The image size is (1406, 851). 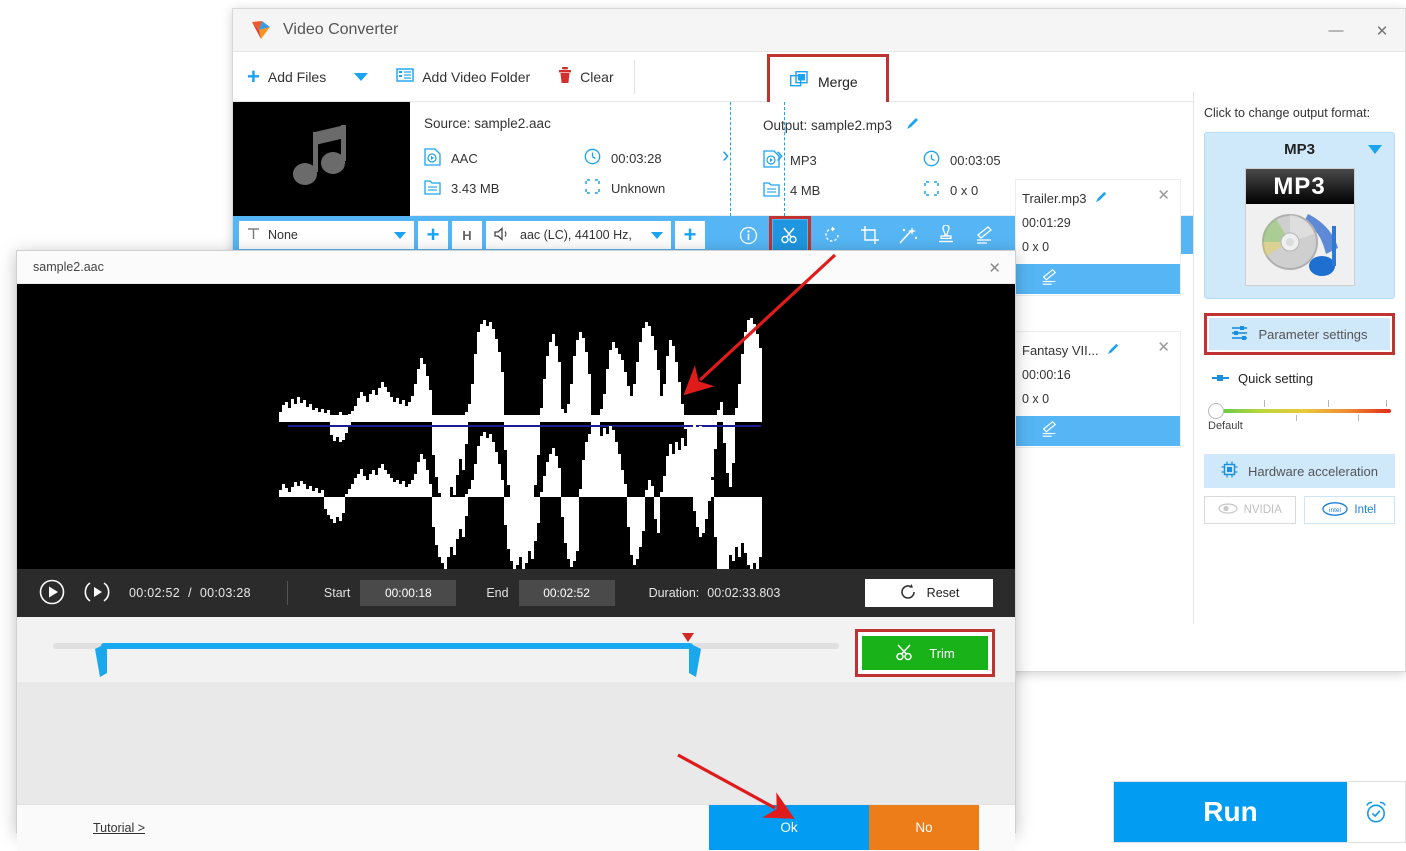 What do you see at coordinates (946, 235) in the screenshot?
I see `watermark-icon` at bounding box center [946, 235].